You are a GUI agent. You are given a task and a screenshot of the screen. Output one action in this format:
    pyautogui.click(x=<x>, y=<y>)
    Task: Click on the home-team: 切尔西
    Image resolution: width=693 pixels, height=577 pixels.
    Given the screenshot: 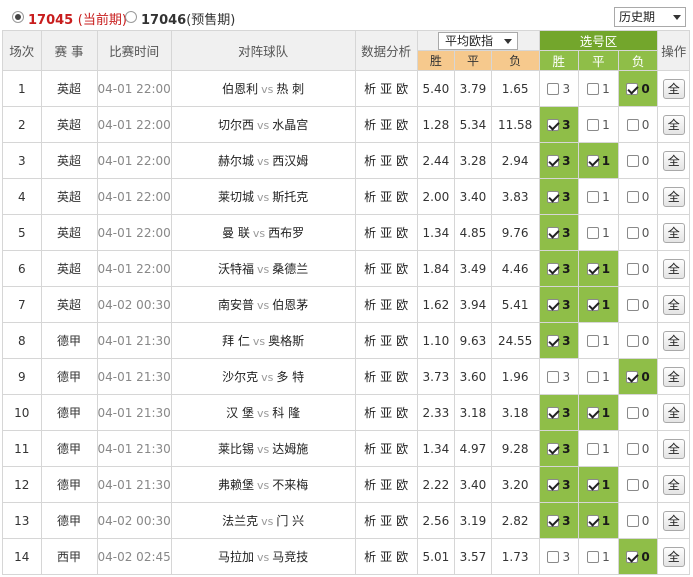 What is the action you would take?
    pyautogui.click(x=236, y=125)
    